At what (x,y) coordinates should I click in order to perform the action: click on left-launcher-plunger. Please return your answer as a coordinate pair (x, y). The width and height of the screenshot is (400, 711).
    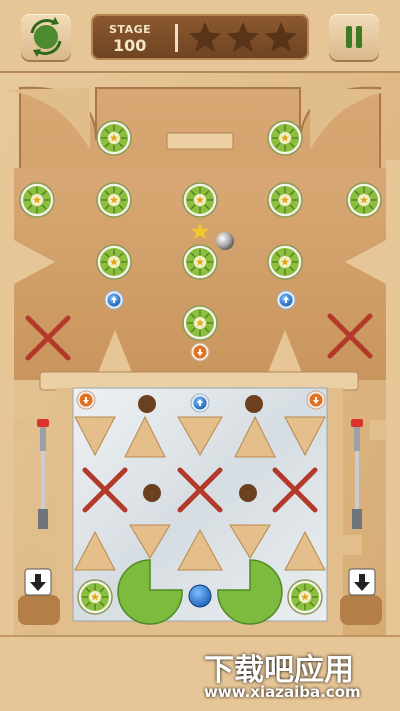
    Looking at the image, I should click on (43, 470).